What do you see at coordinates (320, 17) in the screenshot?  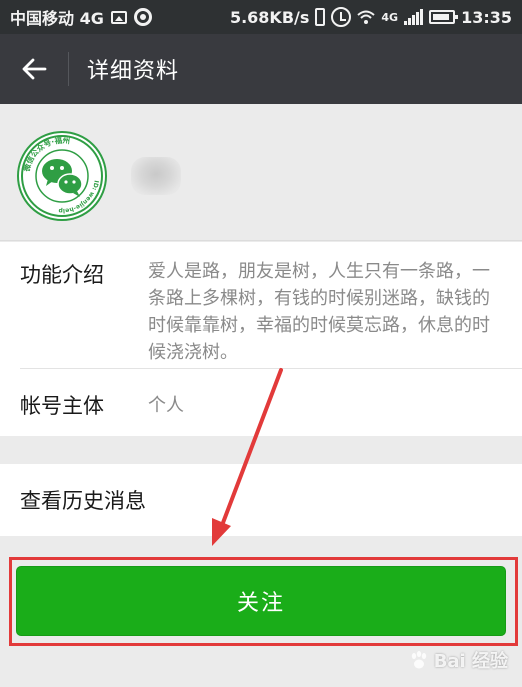 I see `vibrate-icon` at bounding box center [320, 17].